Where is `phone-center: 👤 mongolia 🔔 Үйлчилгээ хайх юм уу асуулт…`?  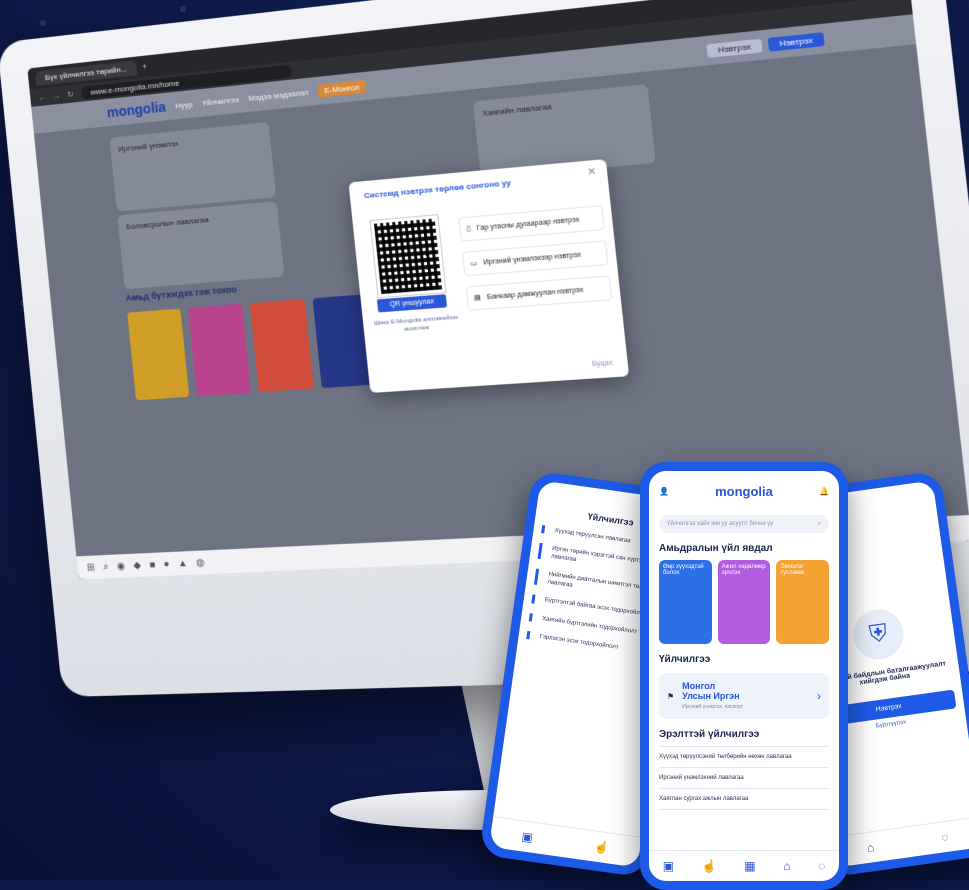
phone-center: 👤 mongolia 🔔 Үйлчилгээ хайх юм уу асуулт… is located at coordinates (744, 676).